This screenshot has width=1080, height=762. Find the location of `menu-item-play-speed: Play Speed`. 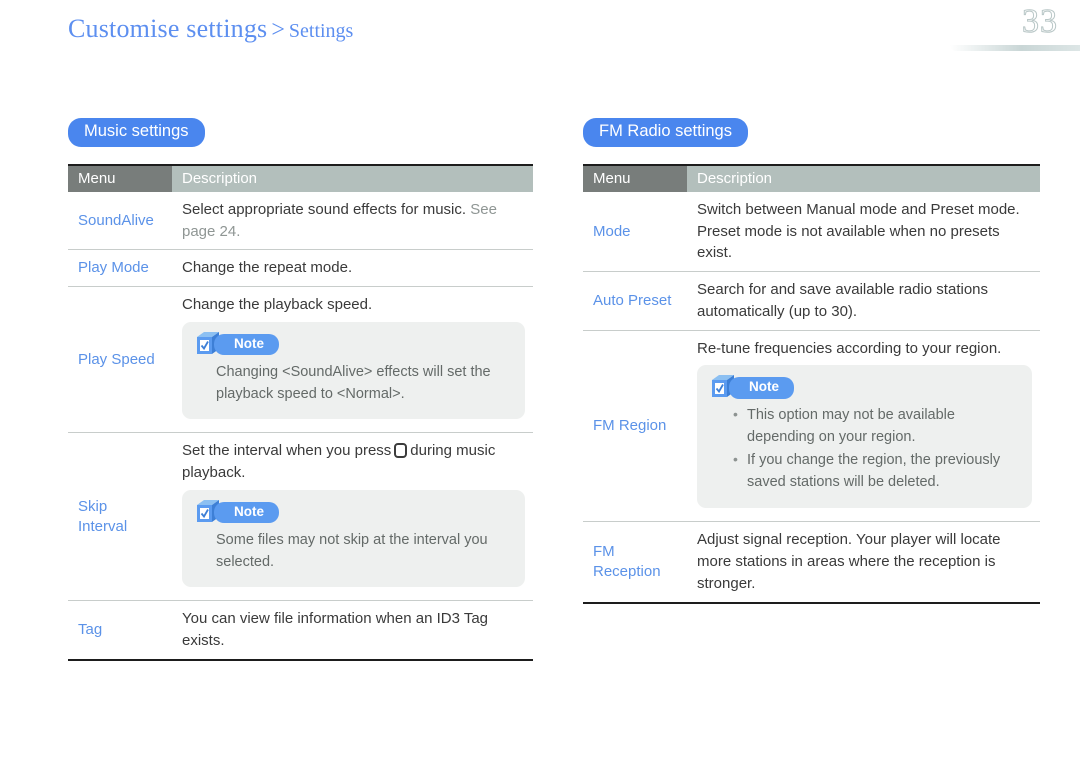

menu-item-play-speed: Play Speed is located at coordinates (120, 360).